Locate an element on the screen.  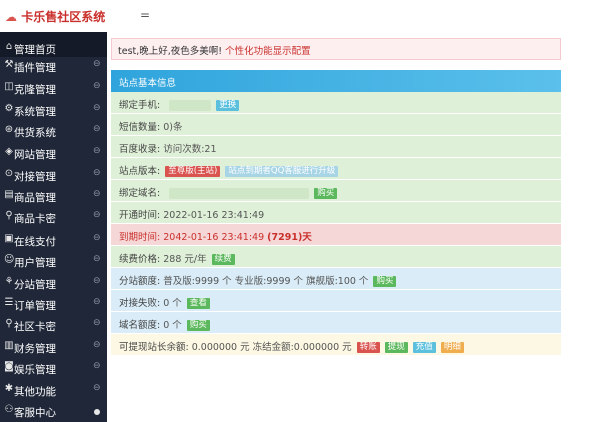
version-note: 站点到期者QQ客服进行升级 is located at coordinates (282, 171).